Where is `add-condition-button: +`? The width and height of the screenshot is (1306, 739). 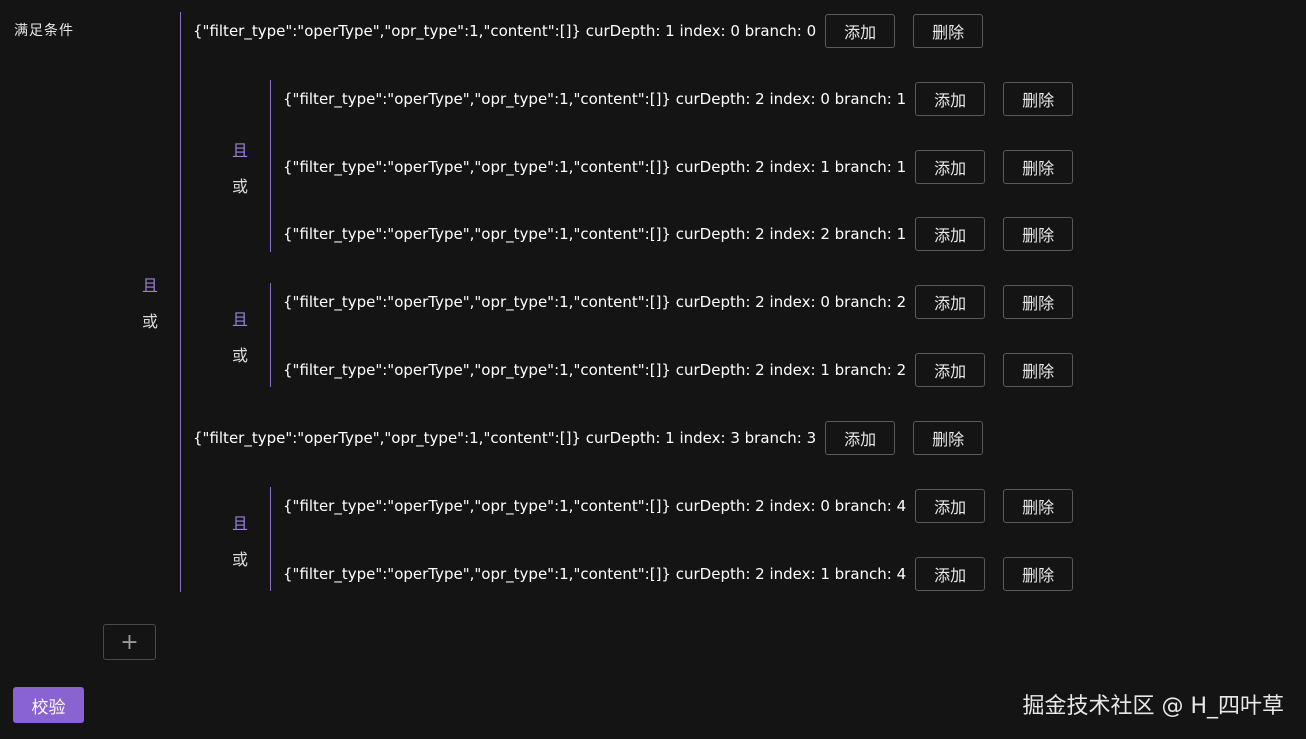
add-condition-button: + is located at coordinates (129, 642).